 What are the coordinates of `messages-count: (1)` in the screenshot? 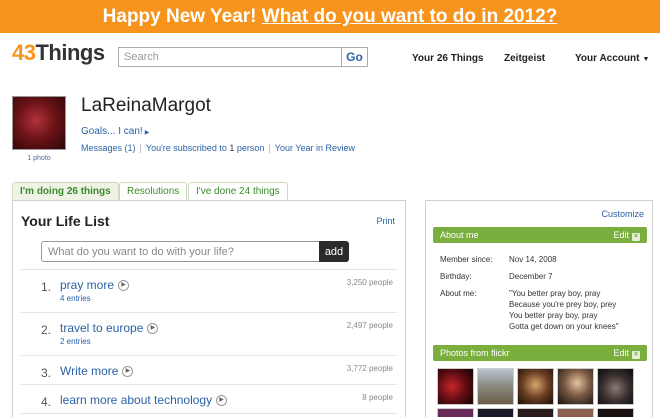 It's located at (130, 148).